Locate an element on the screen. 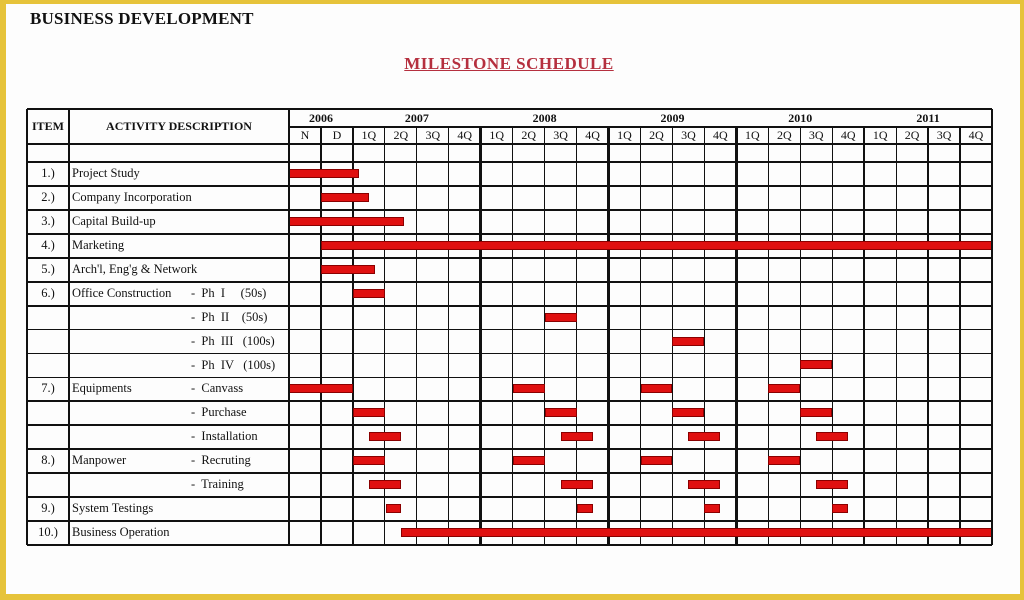  row-item-number: 6.) is located at coordinates (48, 292).